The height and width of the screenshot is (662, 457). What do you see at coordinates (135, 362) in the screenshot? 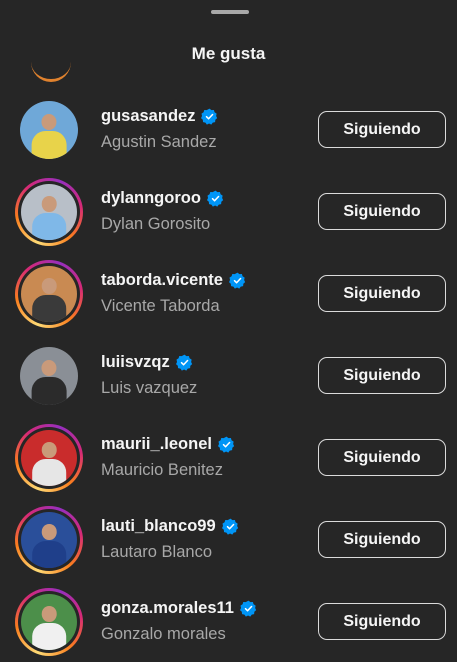
I see `username: luiisvzqz` at bounding box center [135, 362].